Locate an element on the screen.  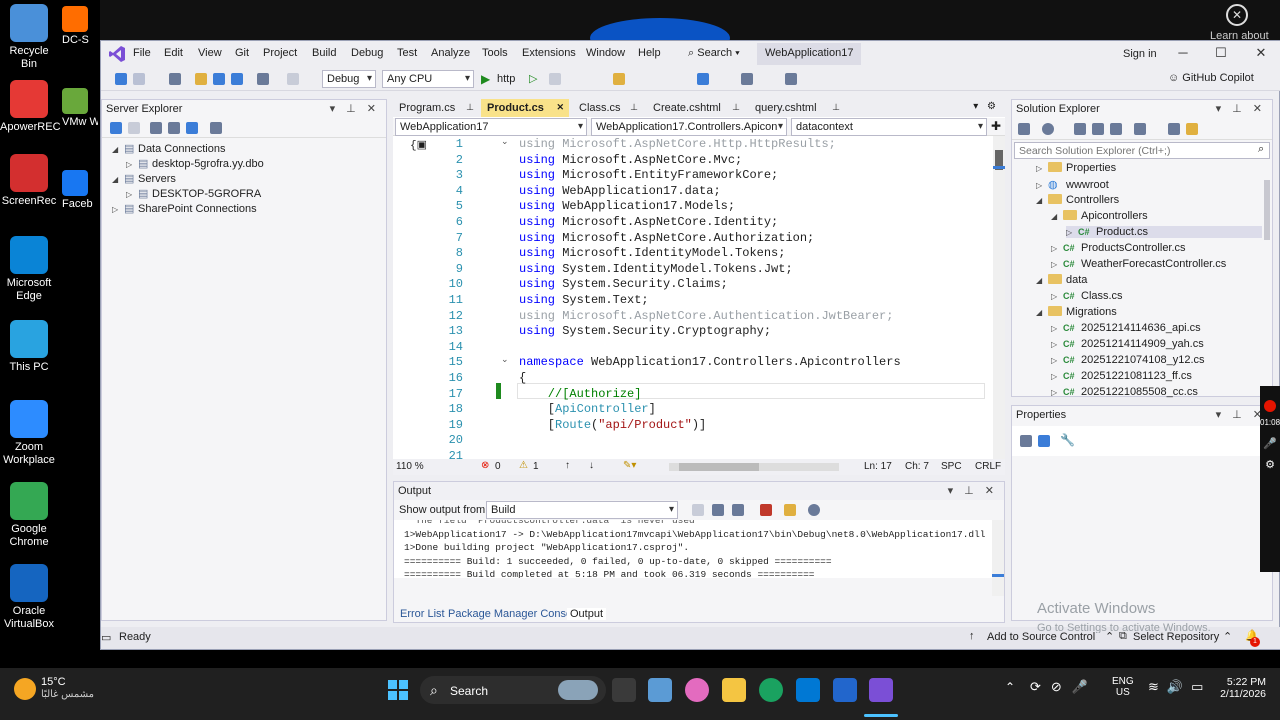
warning-icon: ⚠ is located at coordinates (523, 465).